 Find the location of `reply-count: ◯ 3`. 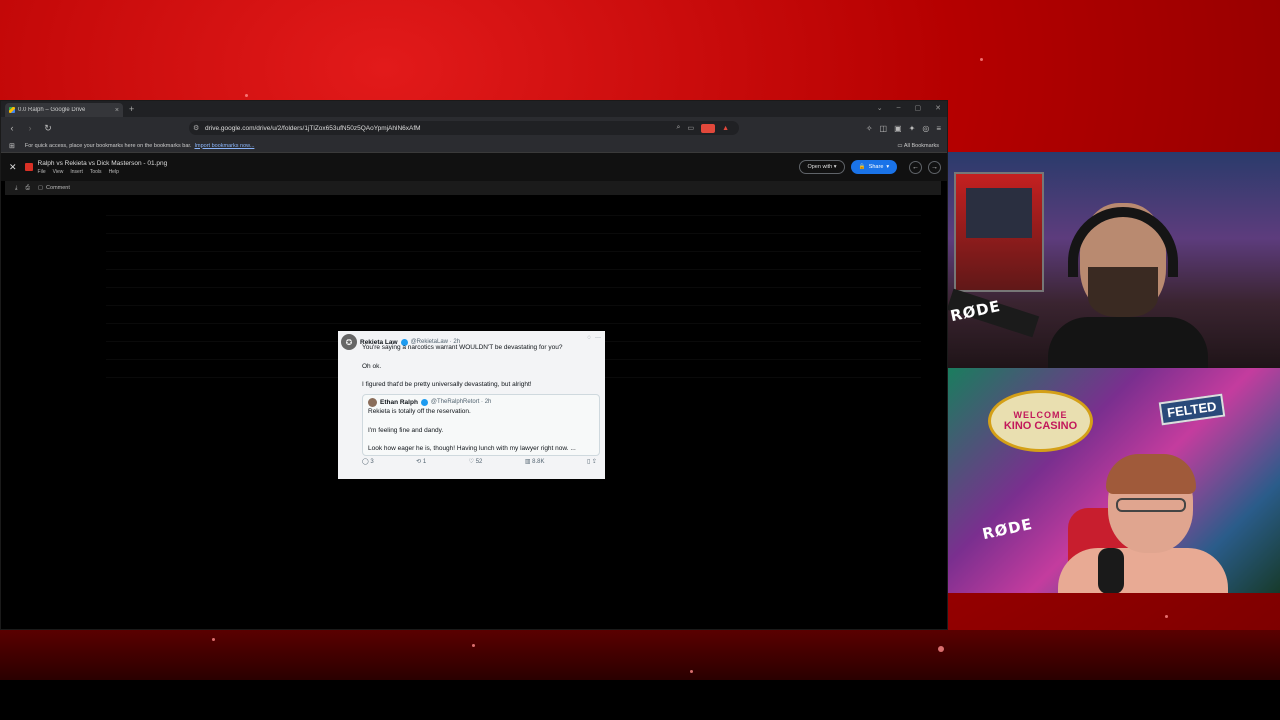

reply-count: ◯ 3 is located at coordinates (368, 461).